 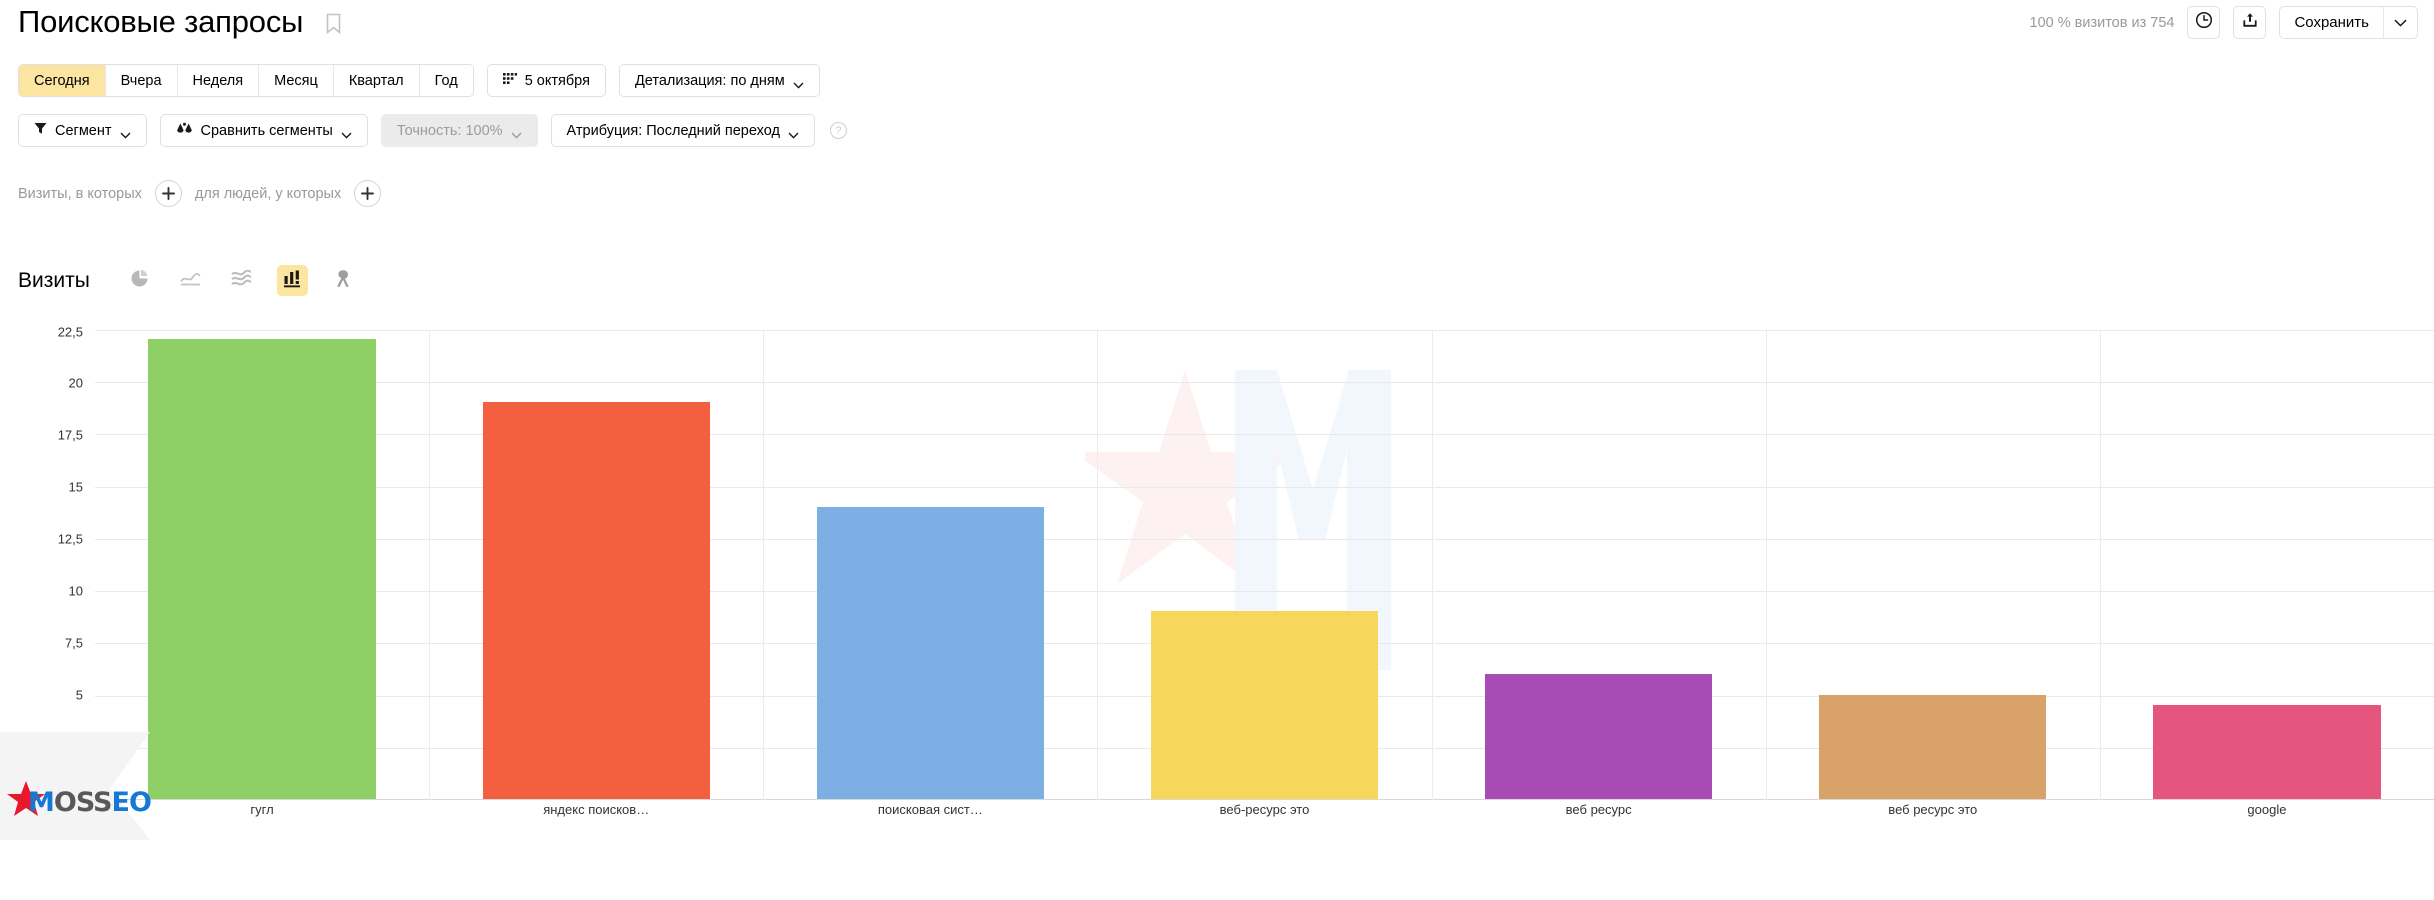 I want to click on save-button: Сохранить, so click(x=2331, y=22).